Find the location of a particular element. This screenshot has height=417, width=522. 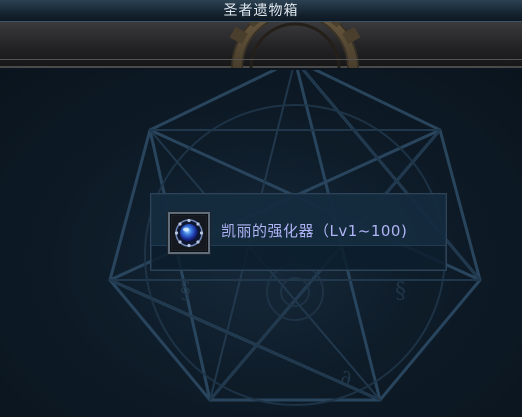

item-icon-frame is located at coordinates (189, 233).